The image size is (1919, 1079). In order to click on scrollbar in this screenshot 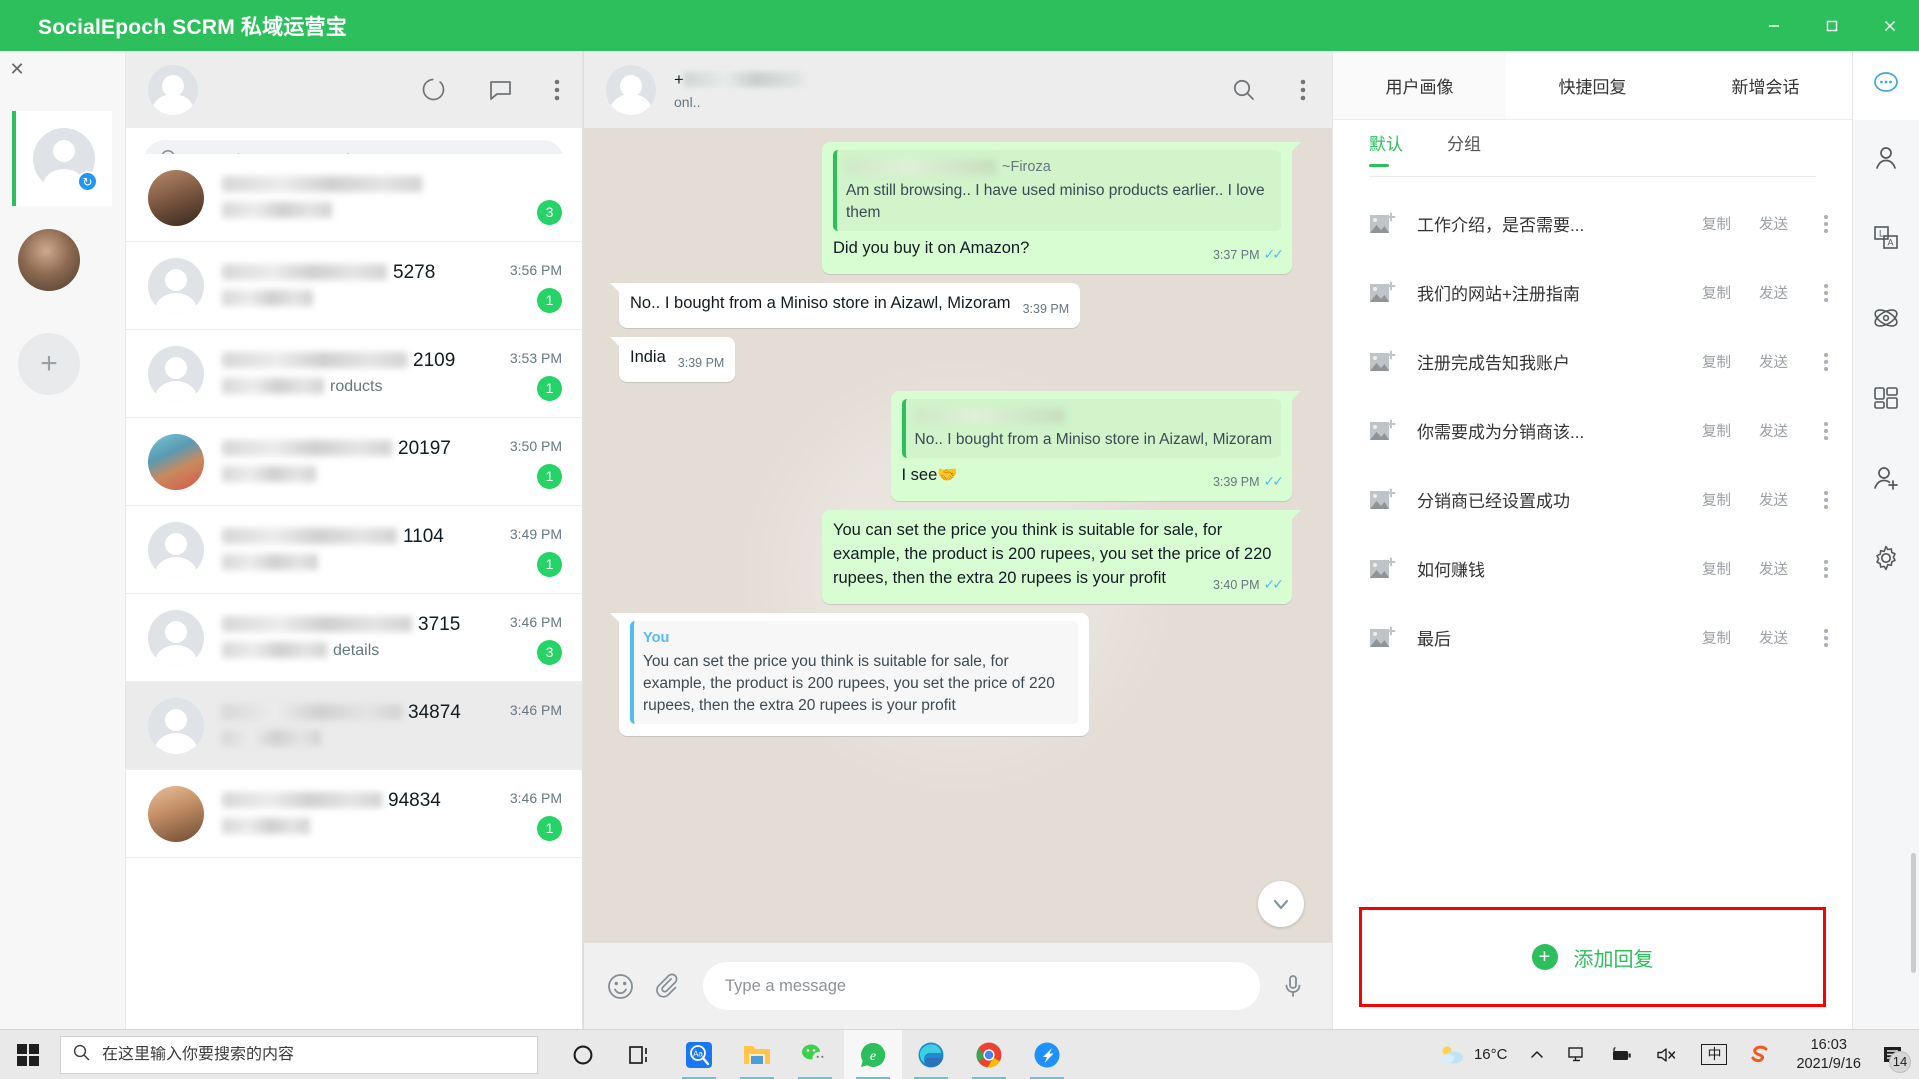, I will do `click(1913, 913)`.